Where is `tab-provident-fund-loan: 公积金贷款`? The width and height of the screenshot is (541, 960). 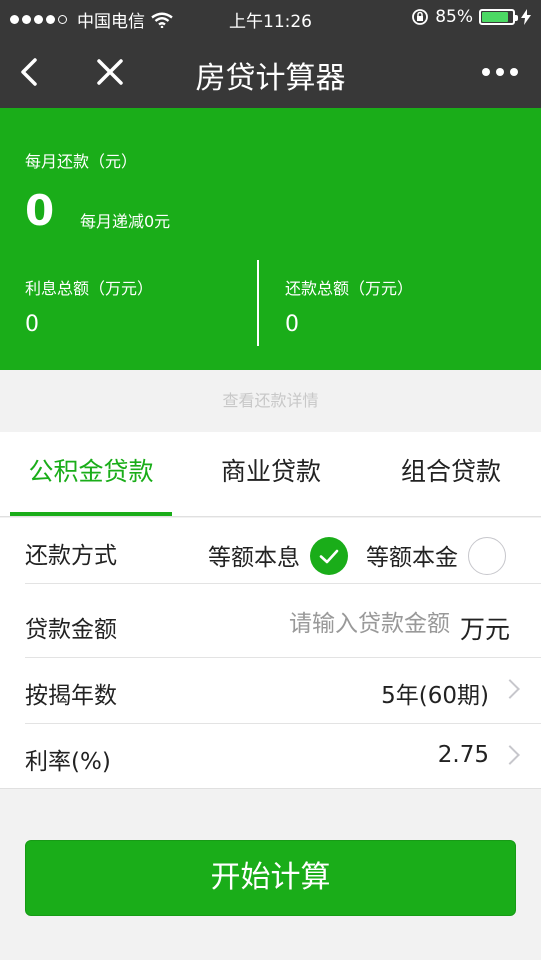
tab-provident-fund-loan: 公积金贷款 is located at coordinates (91, 474).